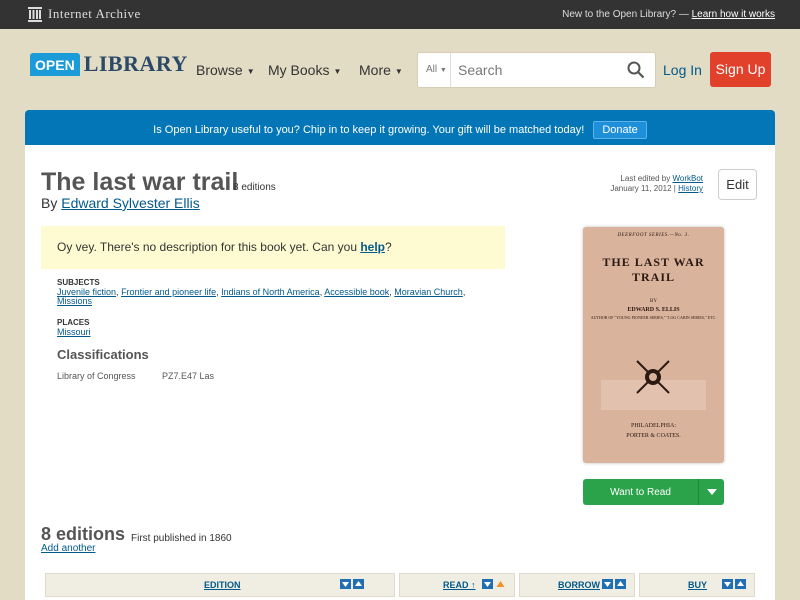  I want to click on caret-down-icon, so click(712, 492).